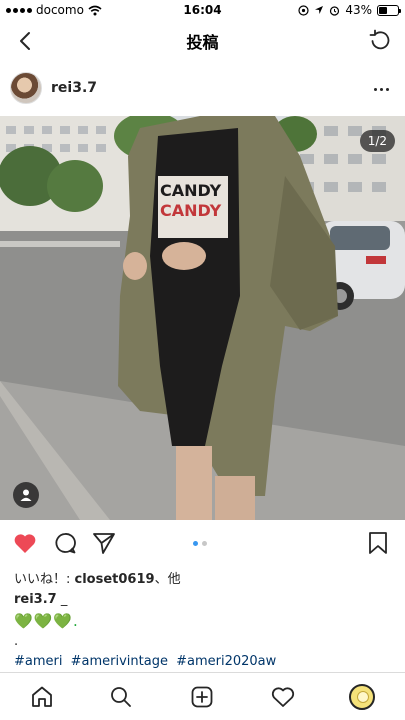  I want to click on likes-prefix: いいね！:, so click(44, 579).